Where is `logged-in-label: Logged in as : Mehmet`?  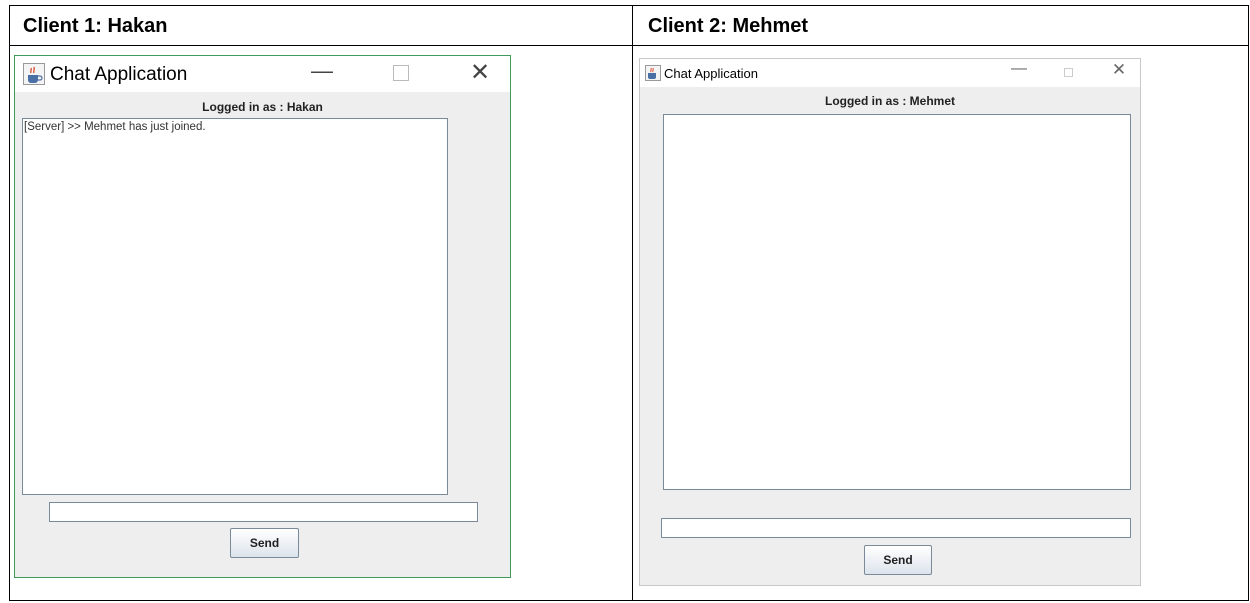 logged-in-label: Logged in as : Mehmet is located at coordinates (889, 101).